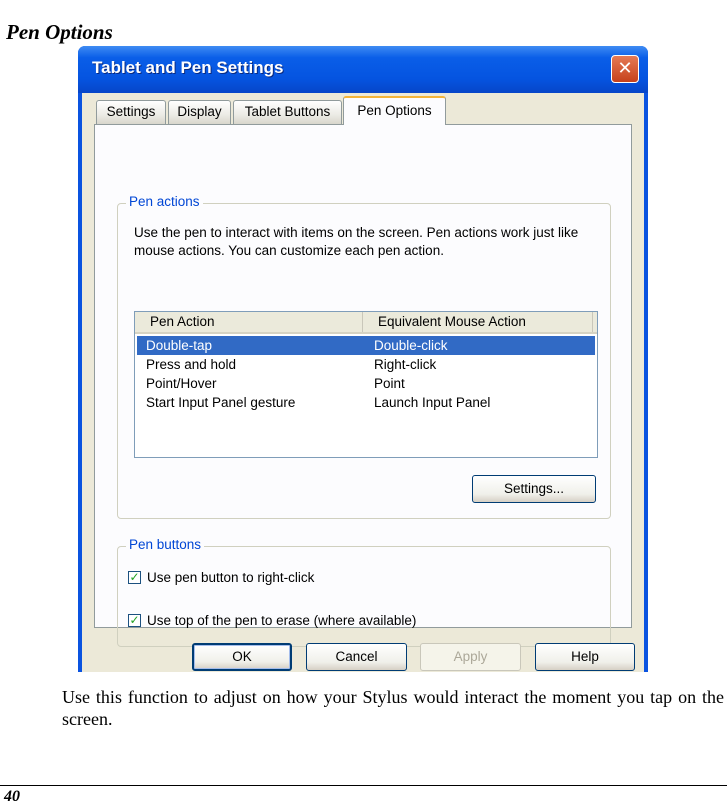 The height and width of the screenshot is (806, 727). What do you see at coordinates (134, 620) in the screenshot?
I see `erase-checkbox: ✓` at bounding box center [134, 620].